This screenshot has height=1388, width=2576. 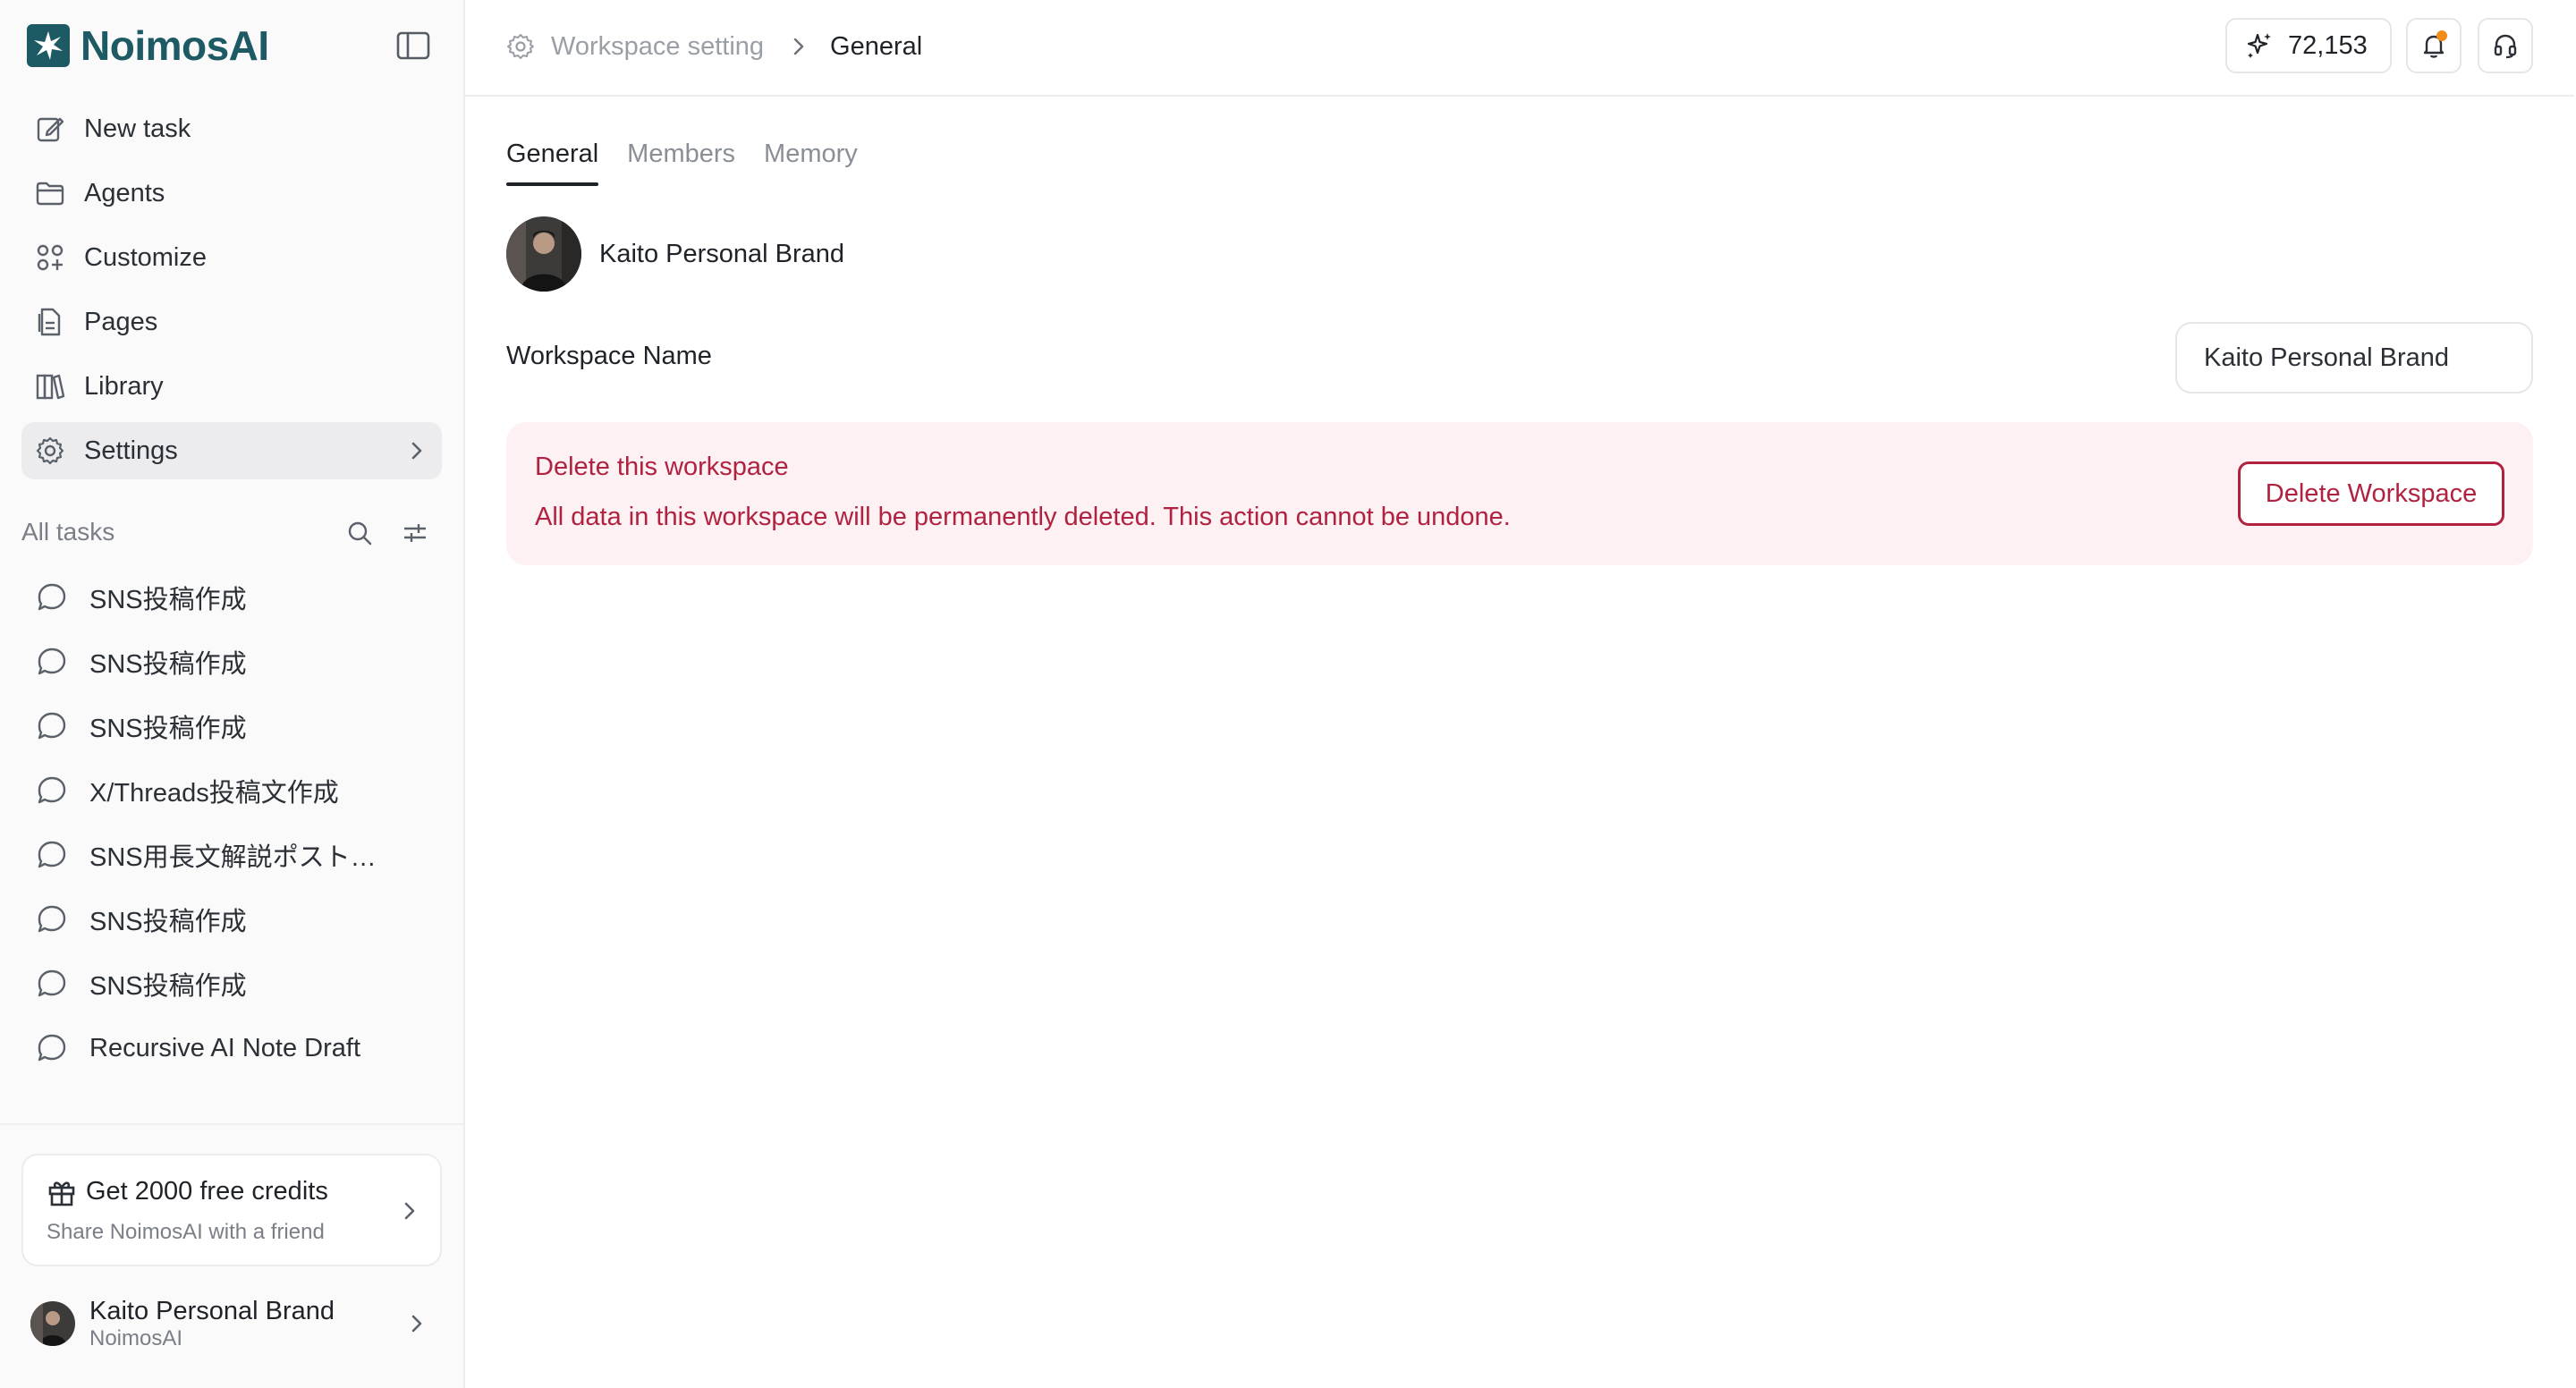 I want to click on nav-item-agents: Agents, so click(x=231, y=194).